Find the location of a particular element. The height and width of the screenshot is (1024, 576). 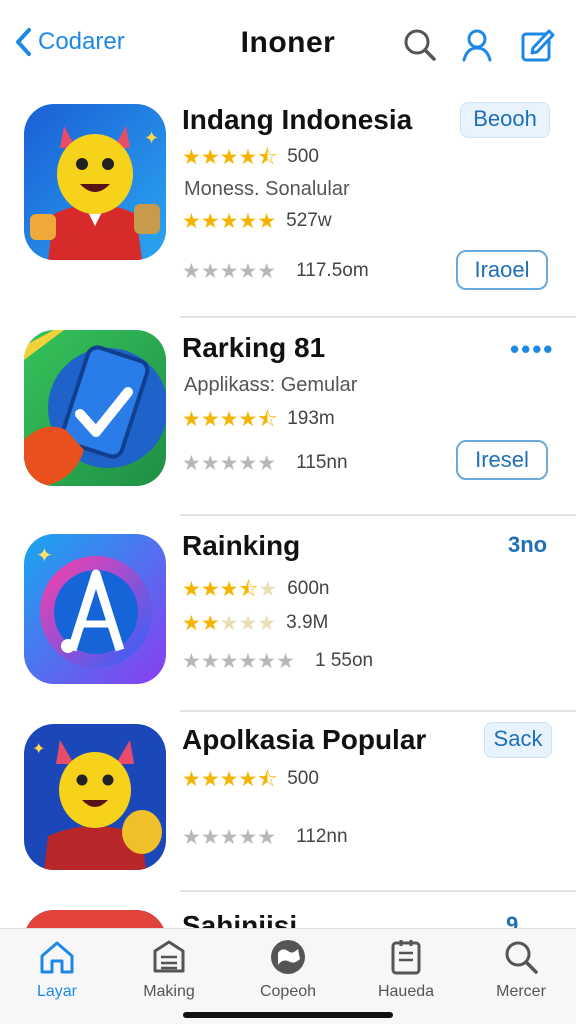

app-subtitle: Moness. Sonalular is located at coordinates (267, 189).